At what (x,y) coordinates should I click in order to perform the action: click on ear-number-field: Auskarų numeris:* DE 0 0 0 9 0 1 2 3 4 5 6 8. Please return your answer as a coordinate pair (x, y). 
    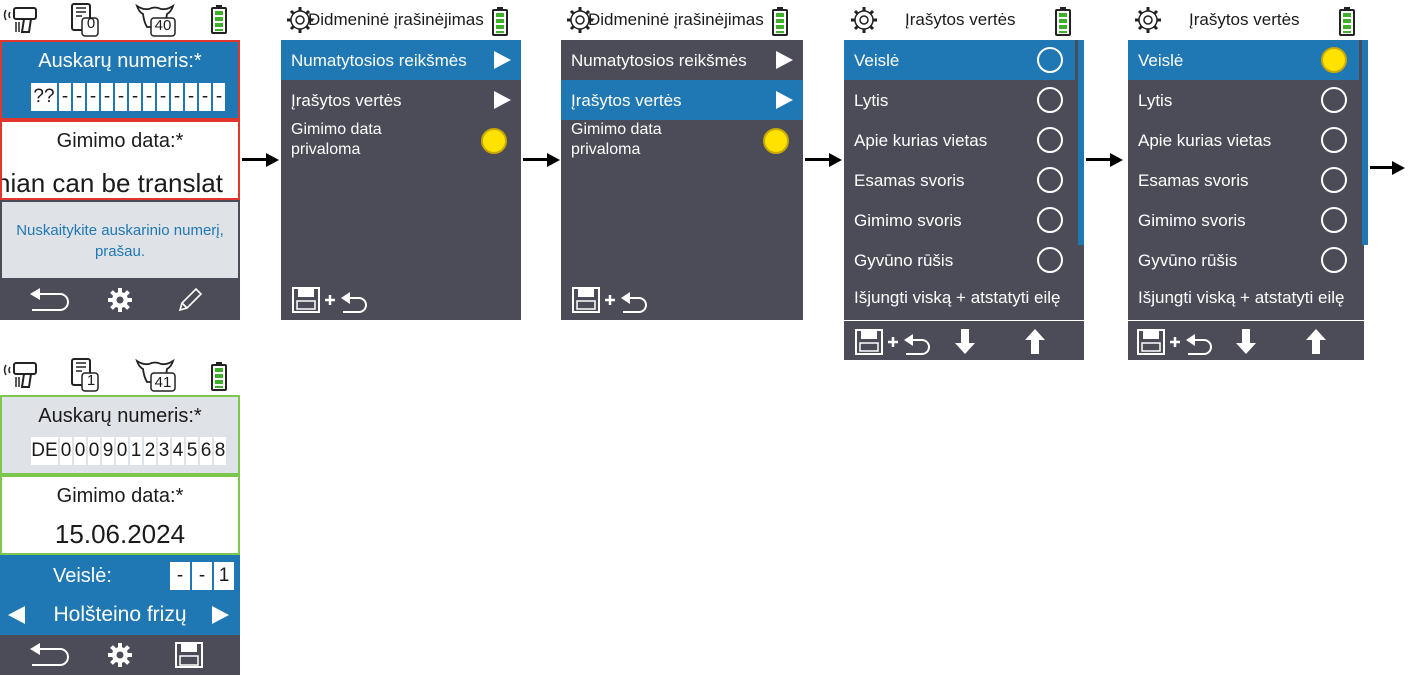
    Looking at the image, I should click on (120, 435).